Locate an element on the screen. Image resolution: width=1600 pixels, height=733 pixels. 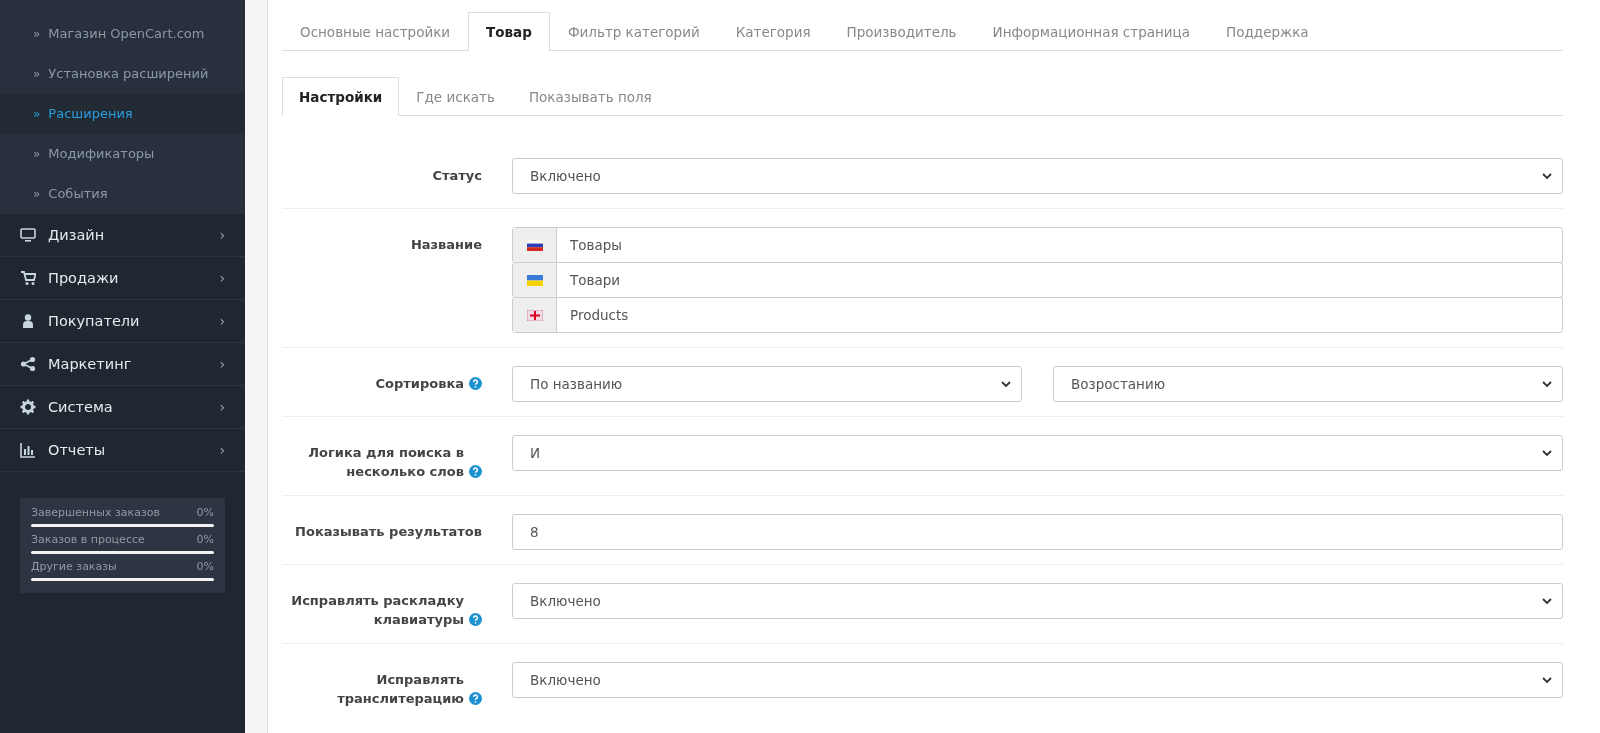
field-label: Сортировка is located at coordinates (419, 384).